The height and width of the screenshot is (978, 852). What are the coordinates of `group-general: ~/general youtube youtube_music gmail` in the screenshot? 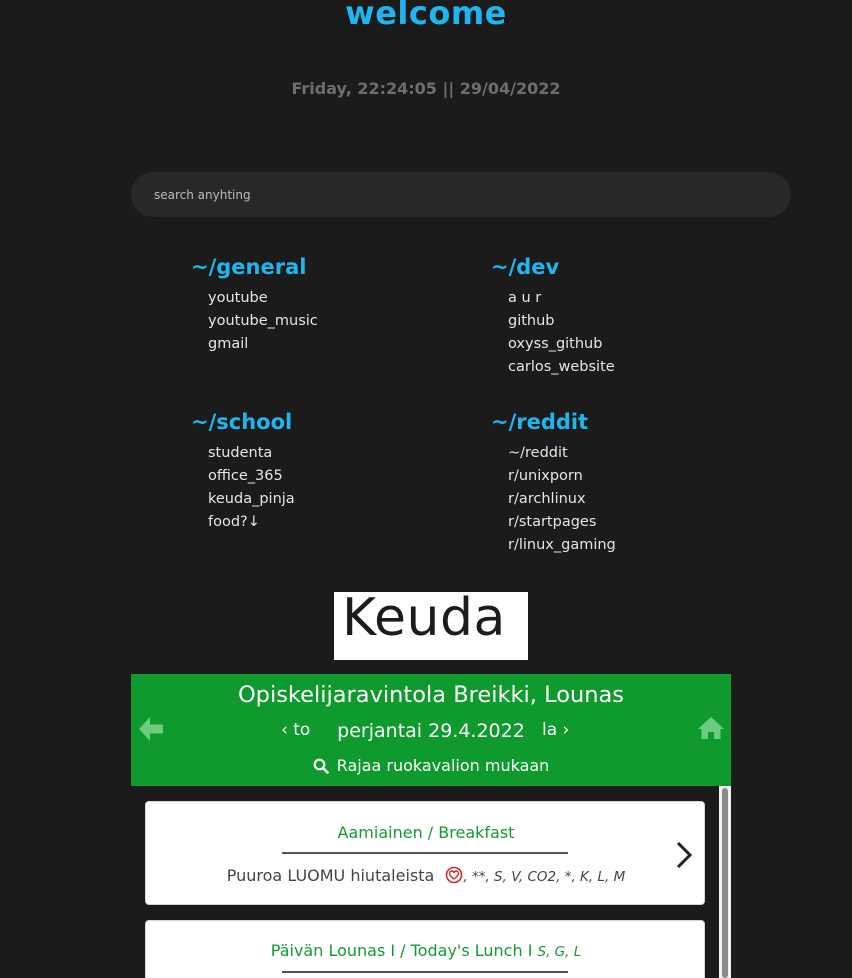 It's located at (254, 304).